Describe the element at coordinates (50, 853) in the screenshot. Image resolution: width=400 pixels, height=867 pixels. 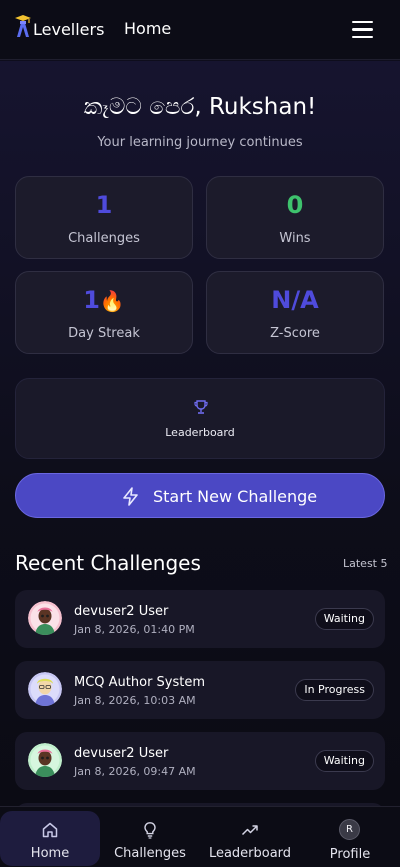
I see `bottom-nav-label: Home` at that location.